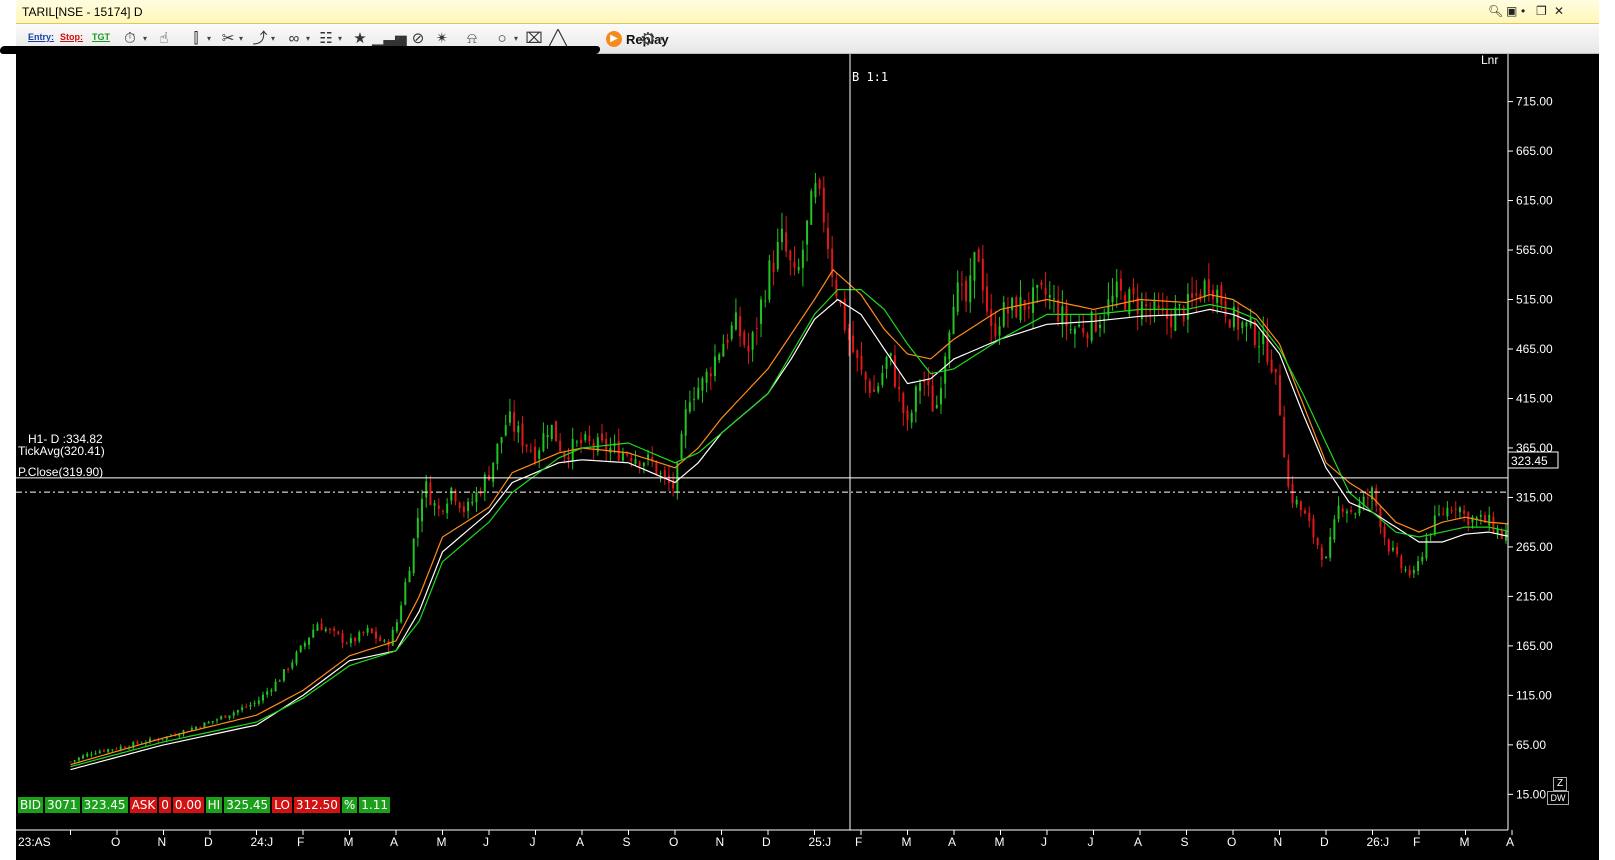 This screenshot has width=1615, height=860. I want to click on lo-value: 312.50, so click(316, 805).